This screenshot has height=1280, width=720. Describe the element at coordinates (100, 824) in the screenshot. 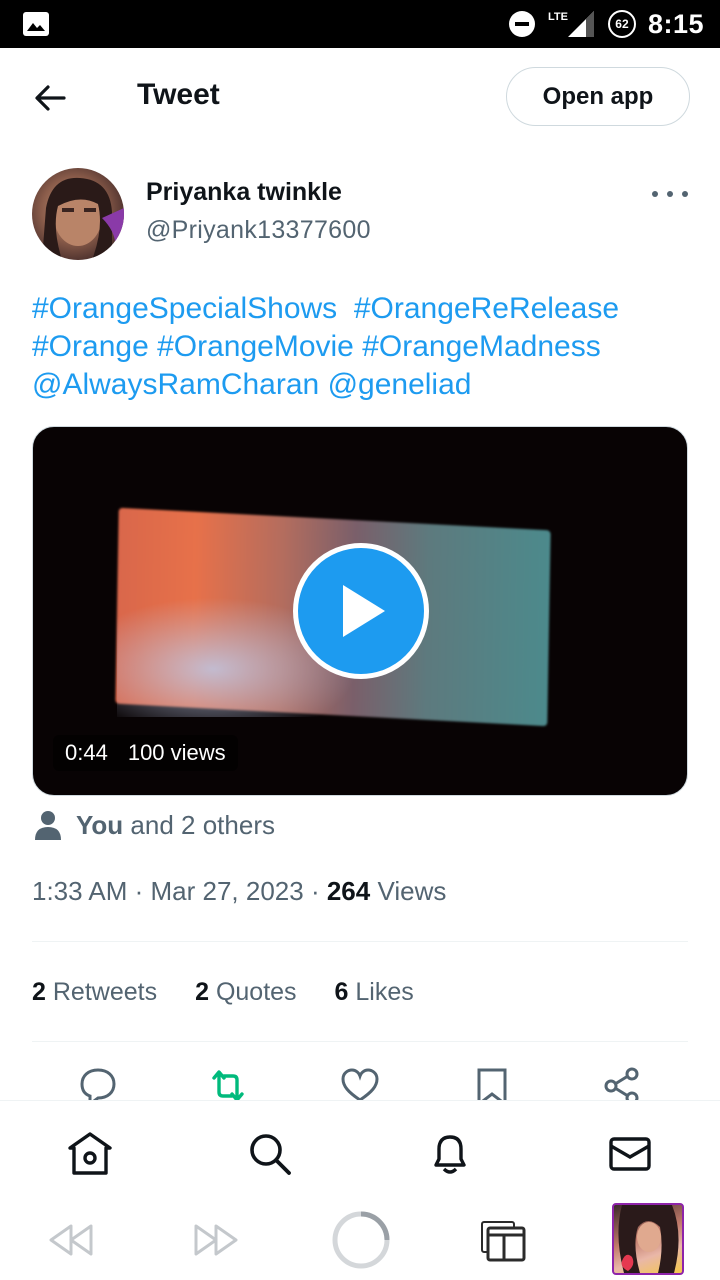

I see `liked-by-you: You` at that location.